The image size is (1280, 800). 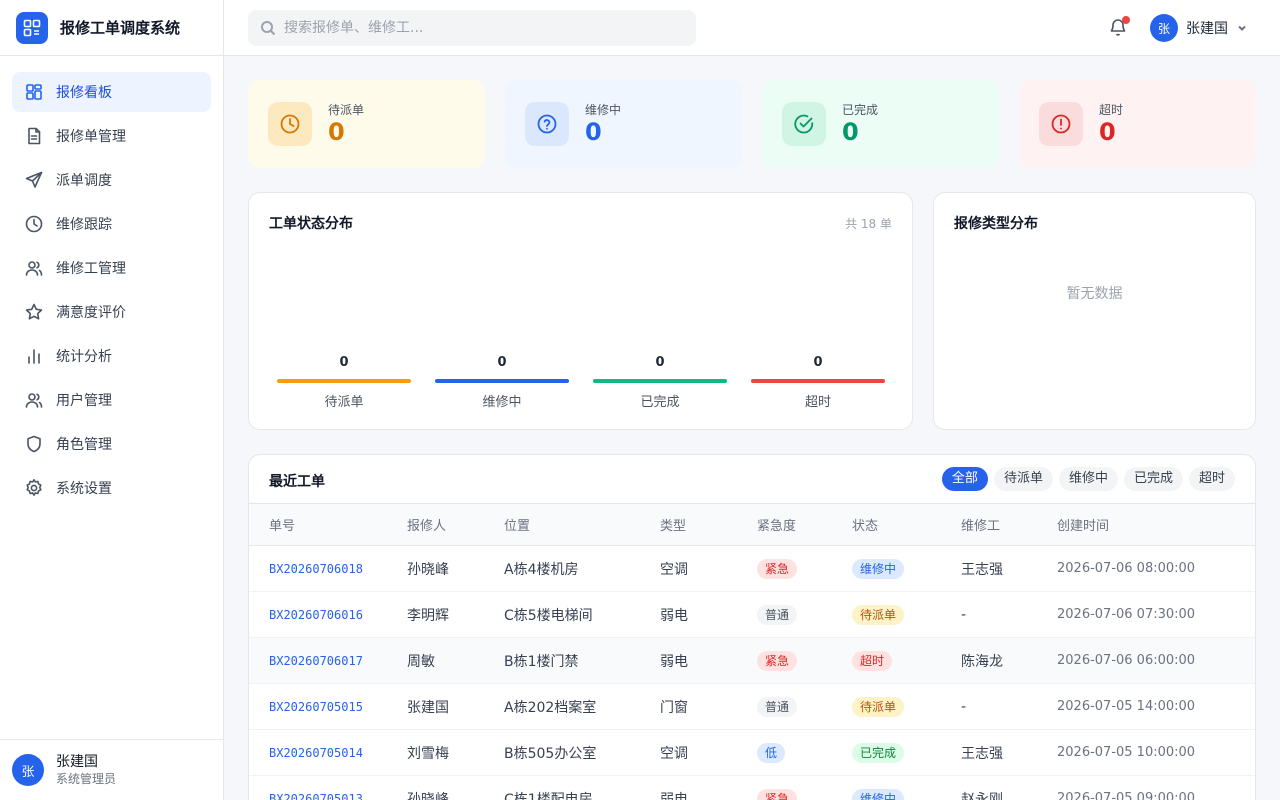 I want to click on notification-button, so click(x=1119, y=27).